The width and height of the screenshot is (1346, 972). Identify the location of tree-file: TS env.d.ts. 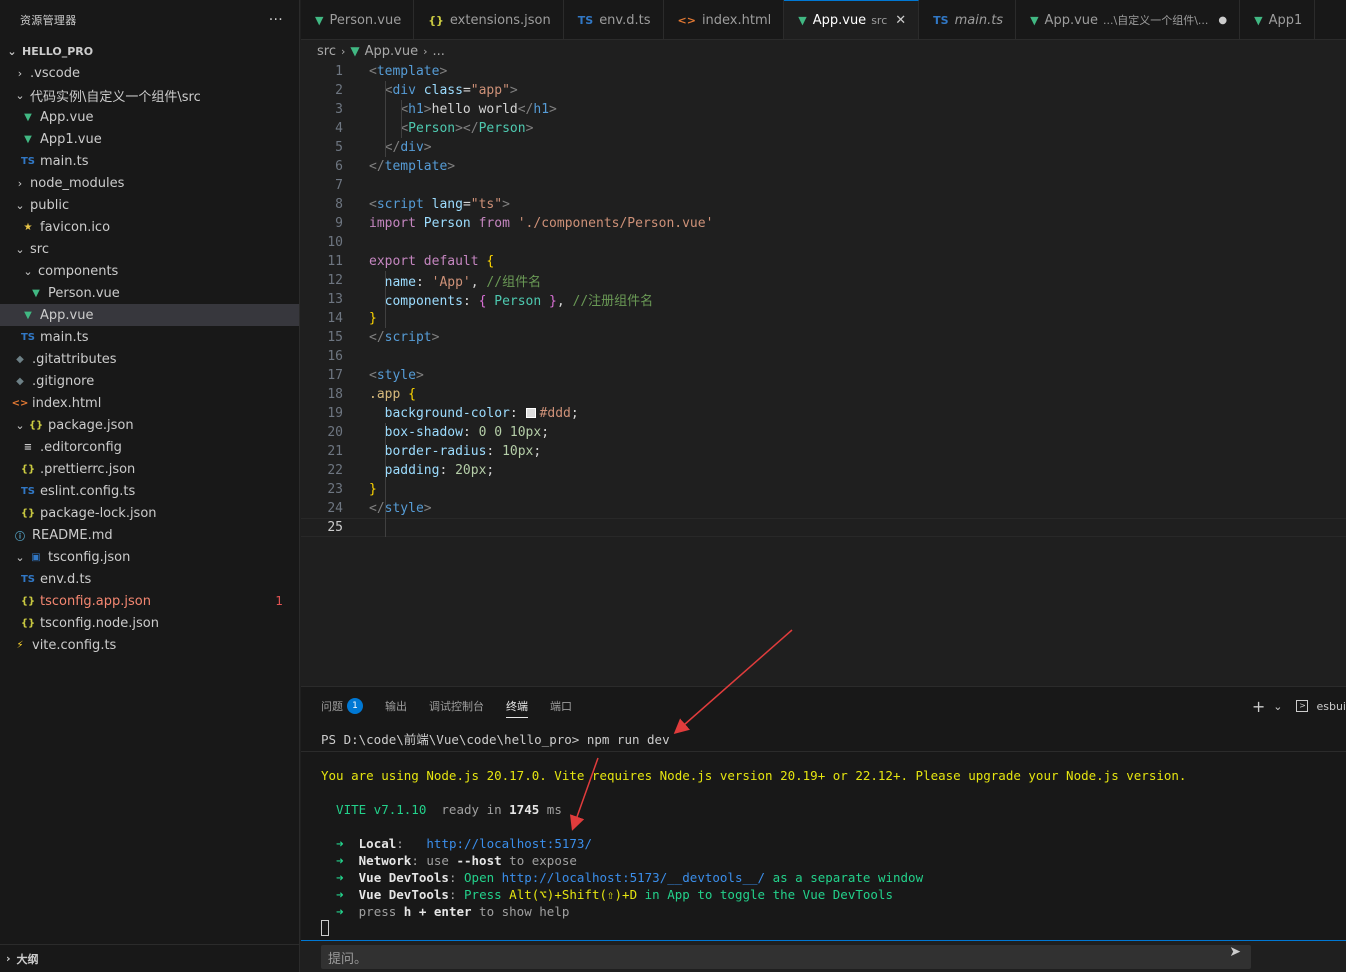
(149, 579).